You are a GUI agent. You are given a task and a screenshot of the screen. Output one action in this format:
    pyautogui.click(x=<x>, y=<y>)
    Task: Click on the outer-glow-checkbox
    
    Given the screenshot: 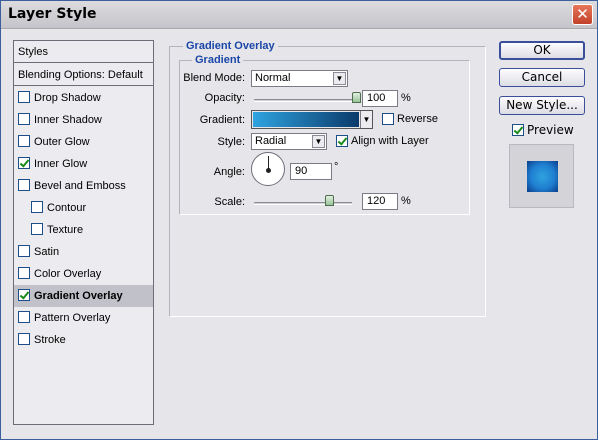 What is the action you would take?
    pyautogui.click(x=24, y=141)
    